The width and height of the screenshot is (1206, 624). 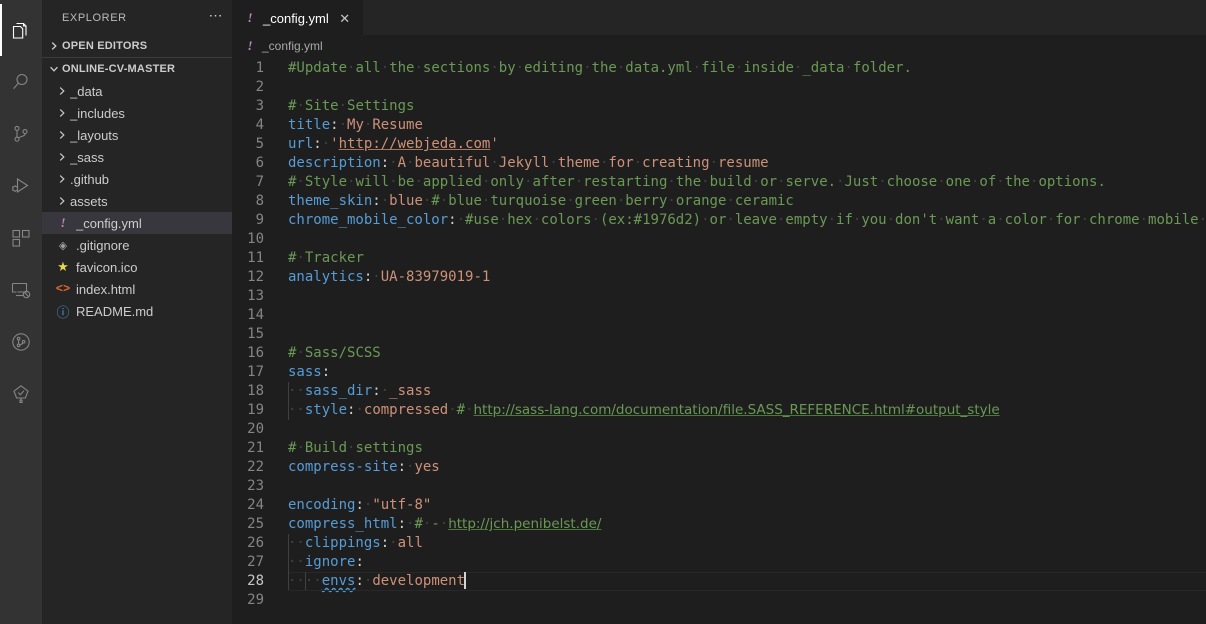 What do you see at coordinates (255, 524) in the screenshot?
I see `line-number: 25` at bounding box center [255, 524].